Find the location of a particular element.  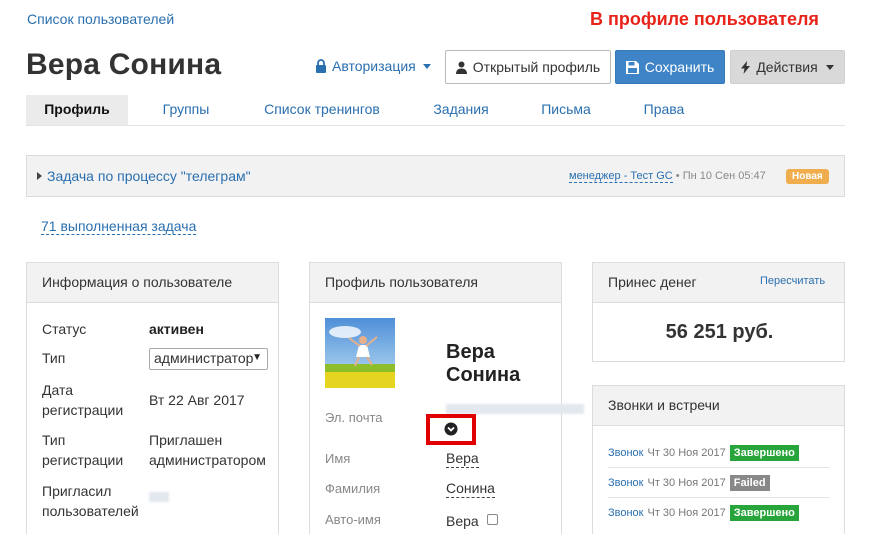

money-panel: Принес денег Пересчитать 56 251 руб. is located at coordinates (718, 312).